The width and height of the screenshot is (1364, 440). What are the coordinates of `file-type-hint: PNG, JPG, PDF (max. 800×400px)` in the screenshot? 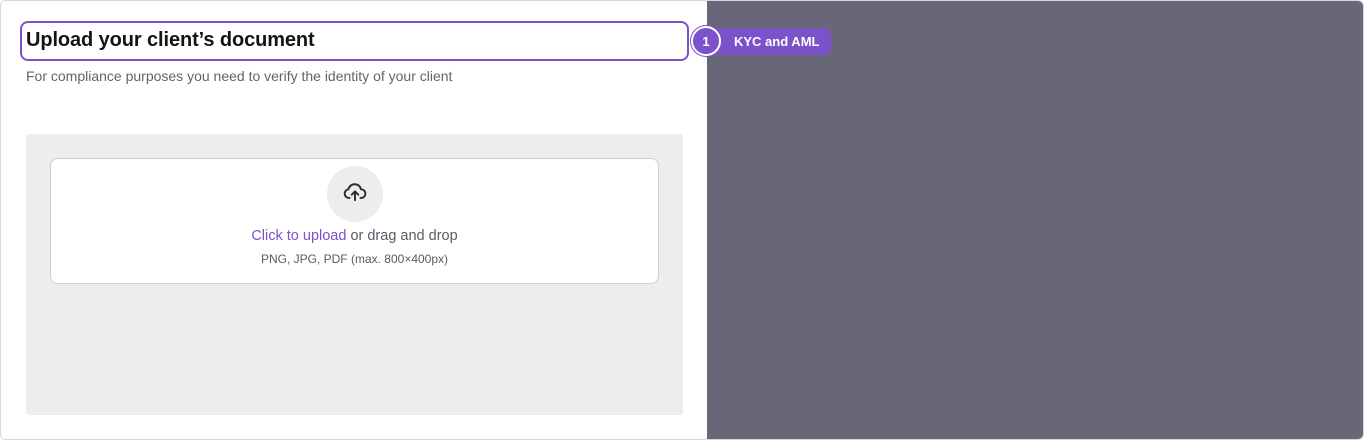 It's located at (354, 259).